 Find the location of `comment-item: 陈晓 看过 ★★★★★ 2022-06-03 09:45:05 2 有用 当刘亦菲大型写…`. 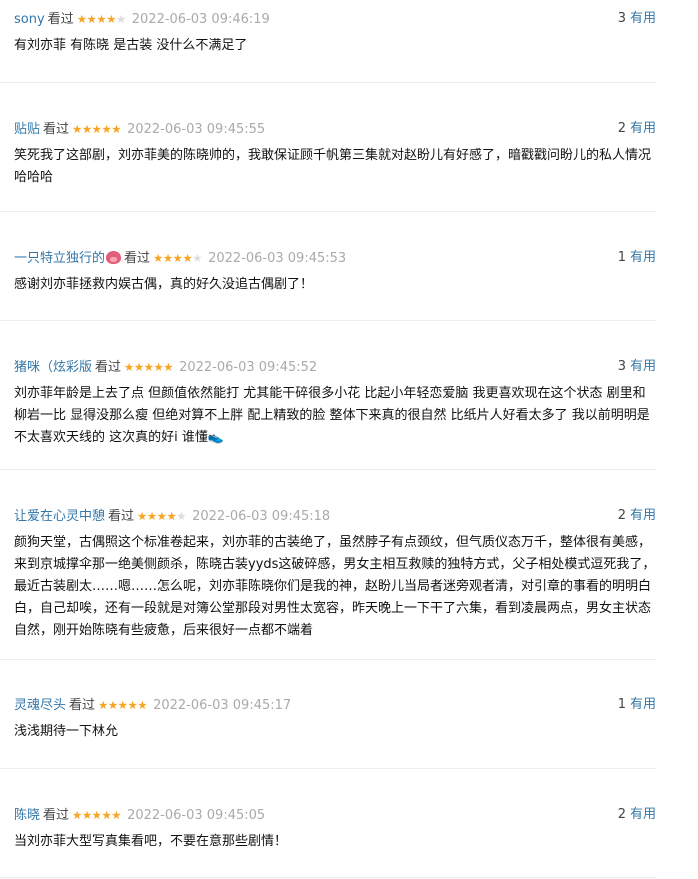

comment-item: 陈晓 看过 ★★★★★ 2022-06-03 09:45:05 2 有用 当刘亦菲大型写… is located at coordinates (335, 829).